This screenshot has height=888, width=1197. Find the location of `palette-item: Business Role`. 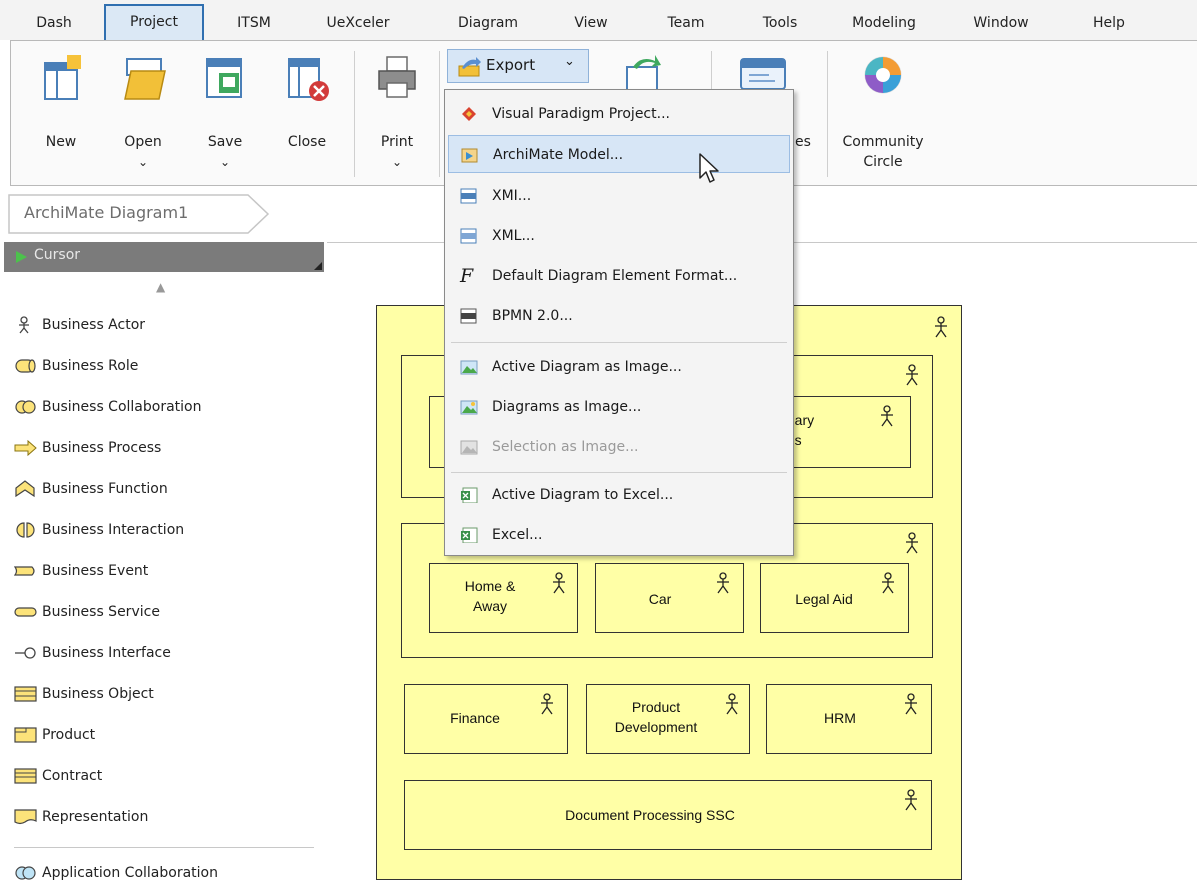

palette-item: Business Role is located at coordinates (76, 366).